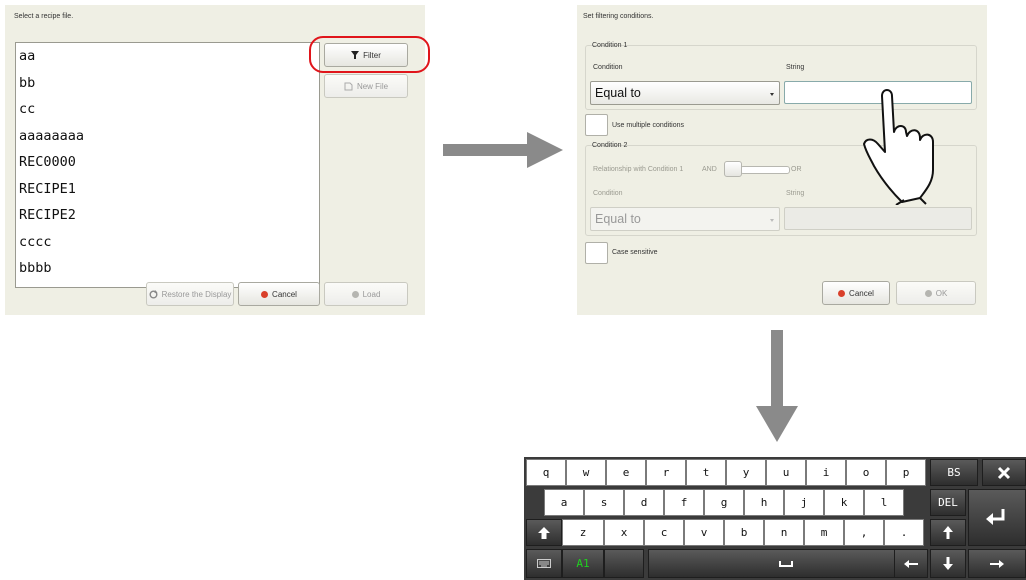  I want to click on keyboard-switch-key, so click(544, 563).